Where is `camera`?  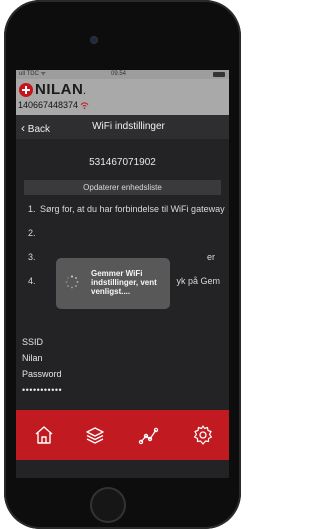
camera is located at coordinates (94, 40).